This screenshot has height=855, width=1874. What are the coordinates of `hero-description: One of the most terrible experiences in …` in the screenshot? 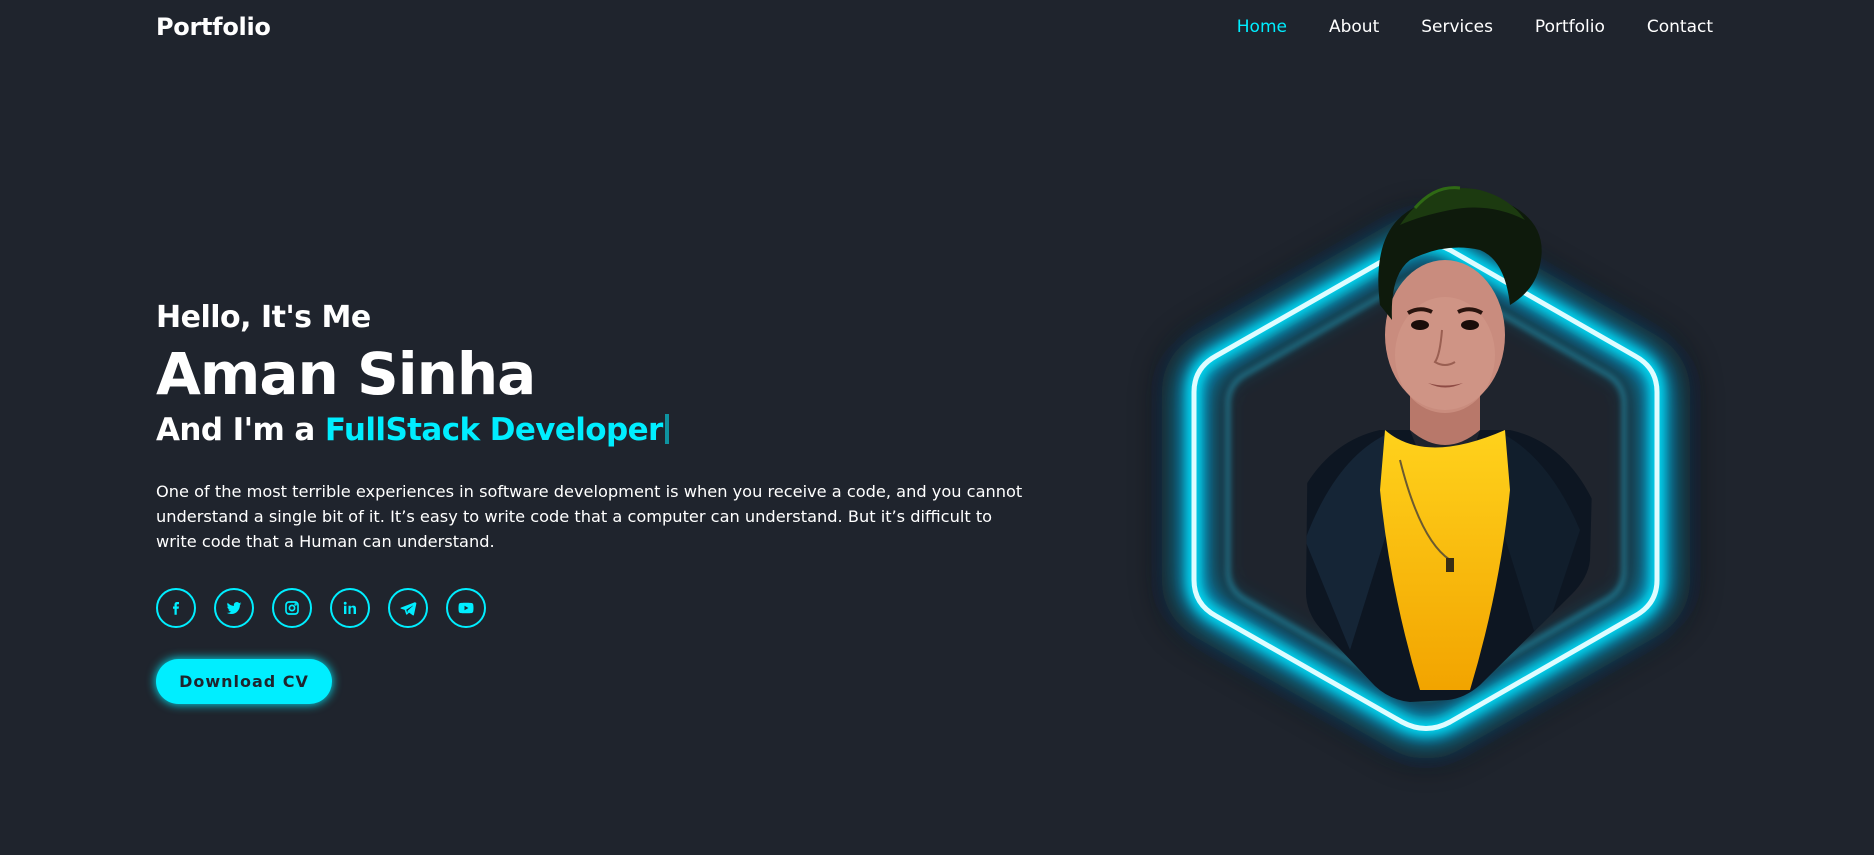 It's located at (589, 516).